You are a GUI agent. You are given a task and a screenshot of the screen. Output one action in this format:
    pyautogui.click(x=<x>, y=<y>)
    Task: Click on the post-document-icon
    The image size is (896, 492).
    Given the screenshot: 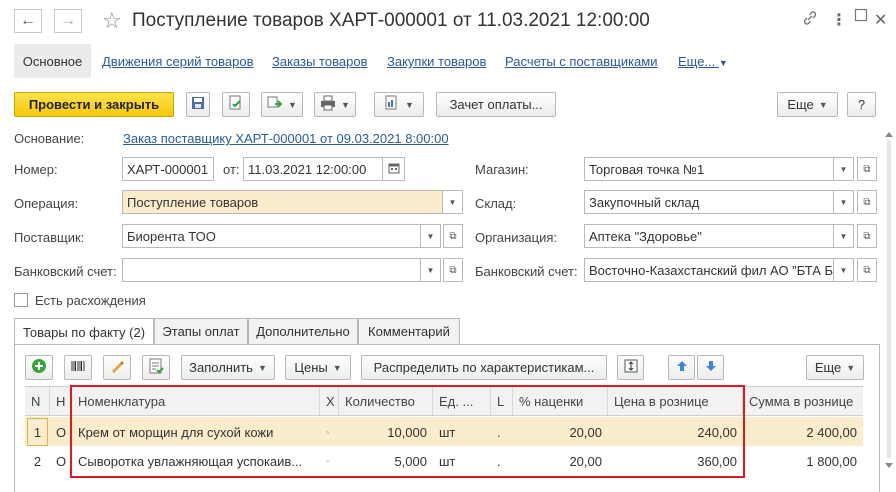 What is the action you would take?
    pyautogui.click(x=236, y=104)
    